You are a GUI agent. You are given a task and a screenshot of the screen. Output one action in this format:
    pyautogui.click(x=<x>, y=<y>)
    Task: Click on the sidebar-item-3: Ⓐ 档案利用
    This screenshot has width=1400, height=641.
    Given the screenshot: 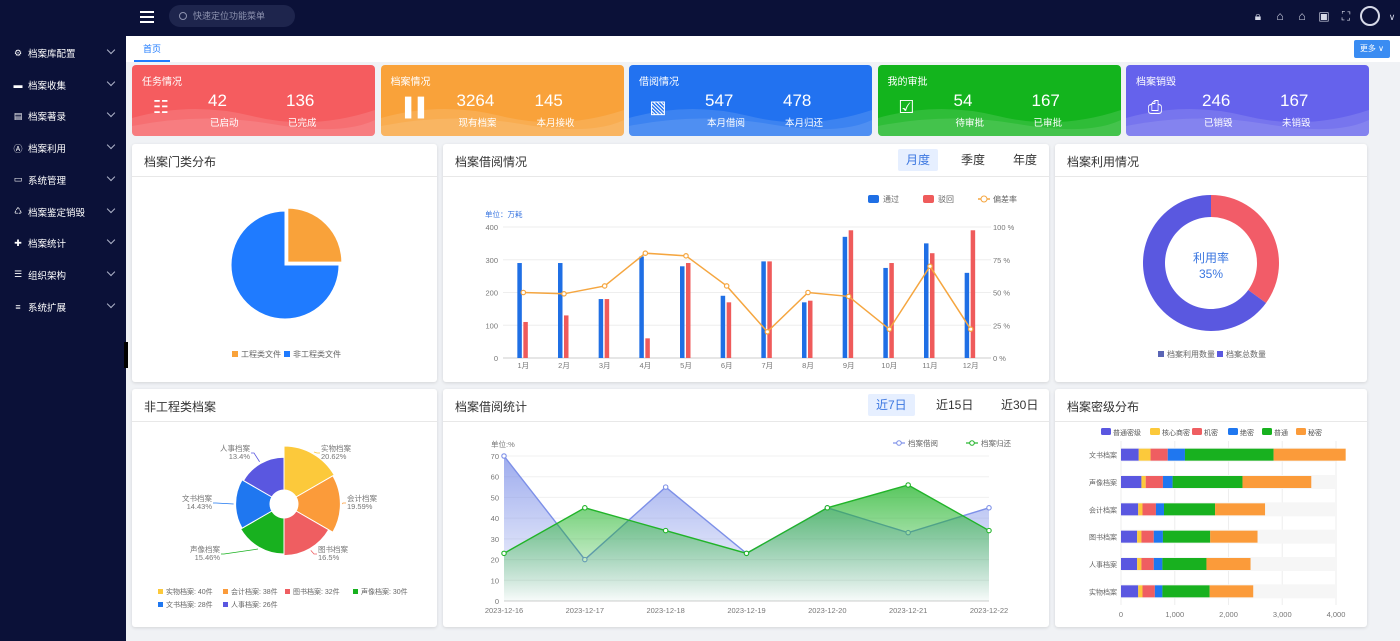 What is the action you would take?
    pyautogui.click(x=63, y=148)
    